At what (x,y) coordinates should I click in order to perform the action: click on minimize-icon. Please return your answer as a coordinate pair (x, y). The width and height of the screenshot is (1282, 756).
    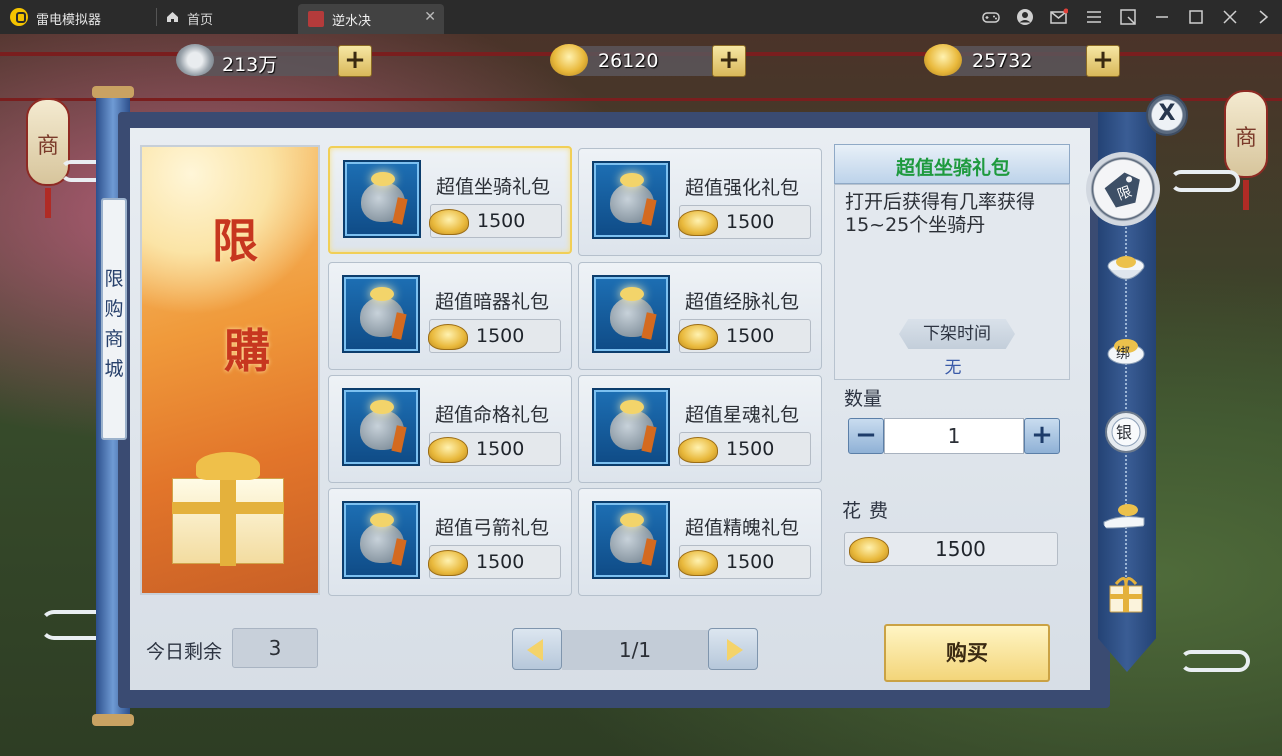
    Looking at the image, I should click on (1162, 17).